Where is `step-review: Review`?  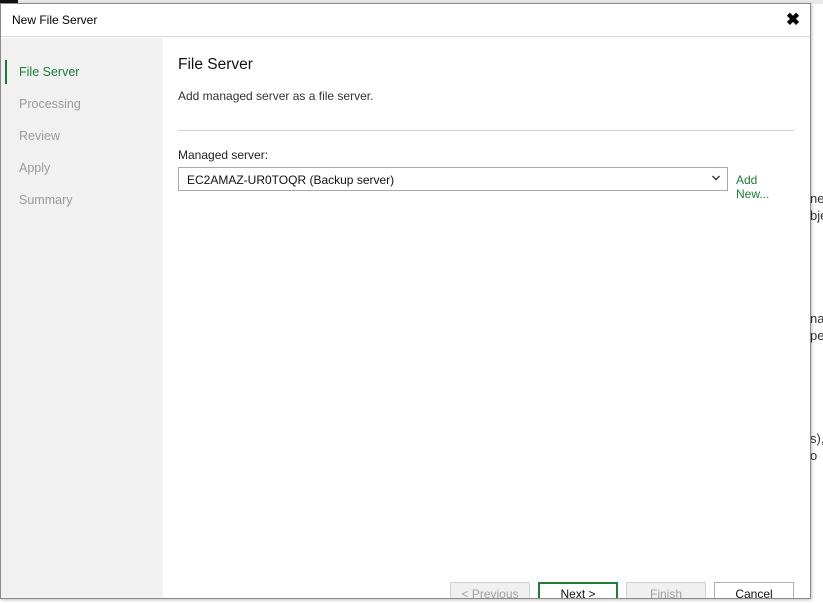
step-review: Review is located at coordinates (84, 136).